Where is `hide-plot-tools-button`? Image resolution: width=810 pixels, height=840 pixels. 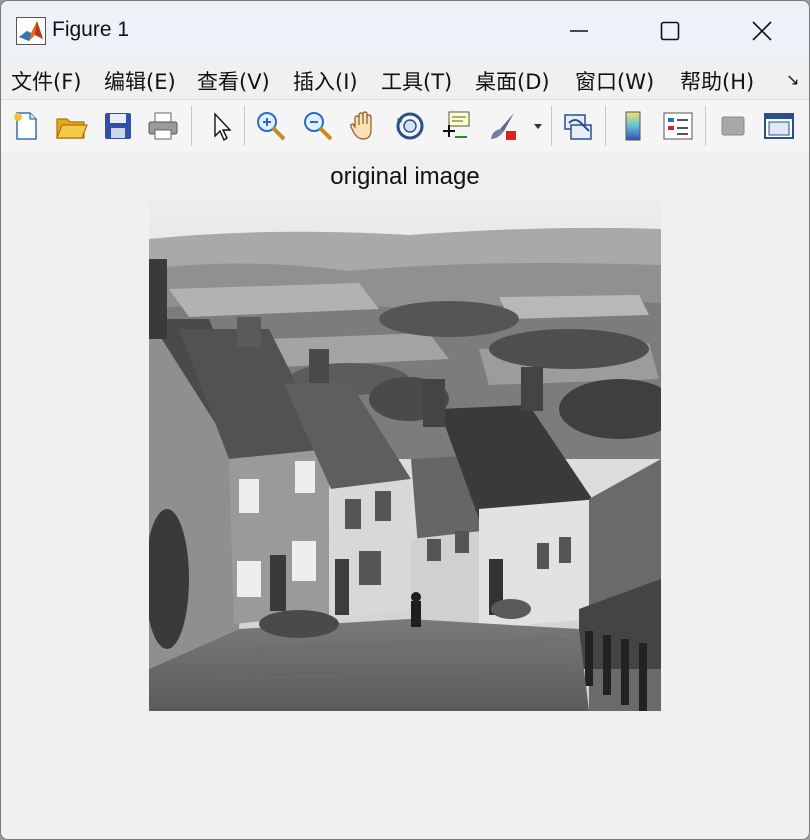
hide-plot-tools-button is located at coordinates (733, 126).